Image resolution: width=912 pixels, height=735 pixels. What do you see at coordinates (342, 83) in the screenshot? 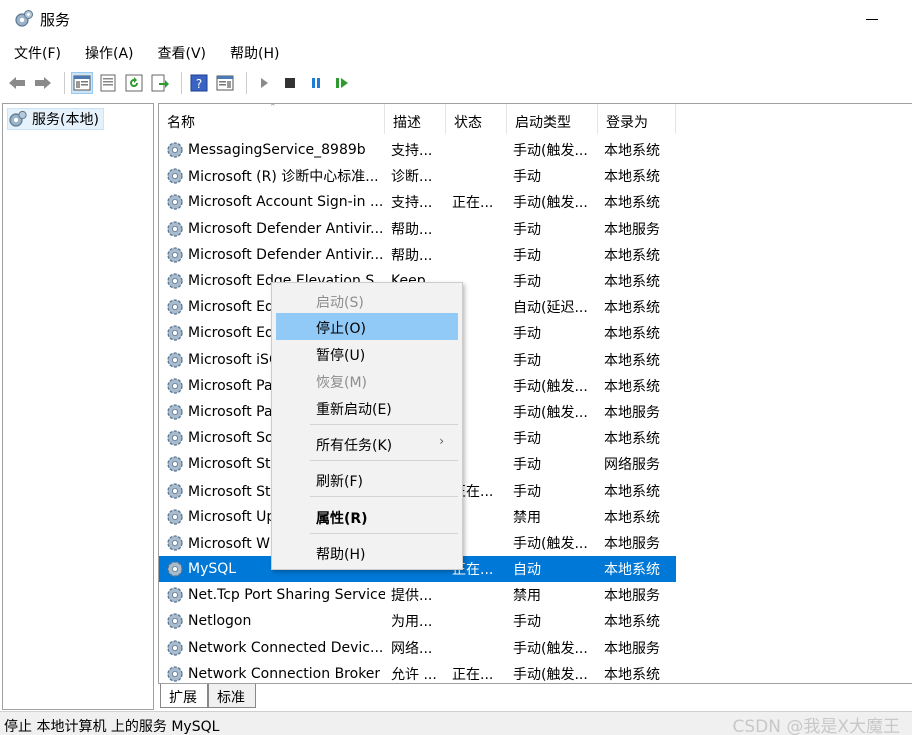
I see `restart-service-icon` at bounding box center [342, 83].